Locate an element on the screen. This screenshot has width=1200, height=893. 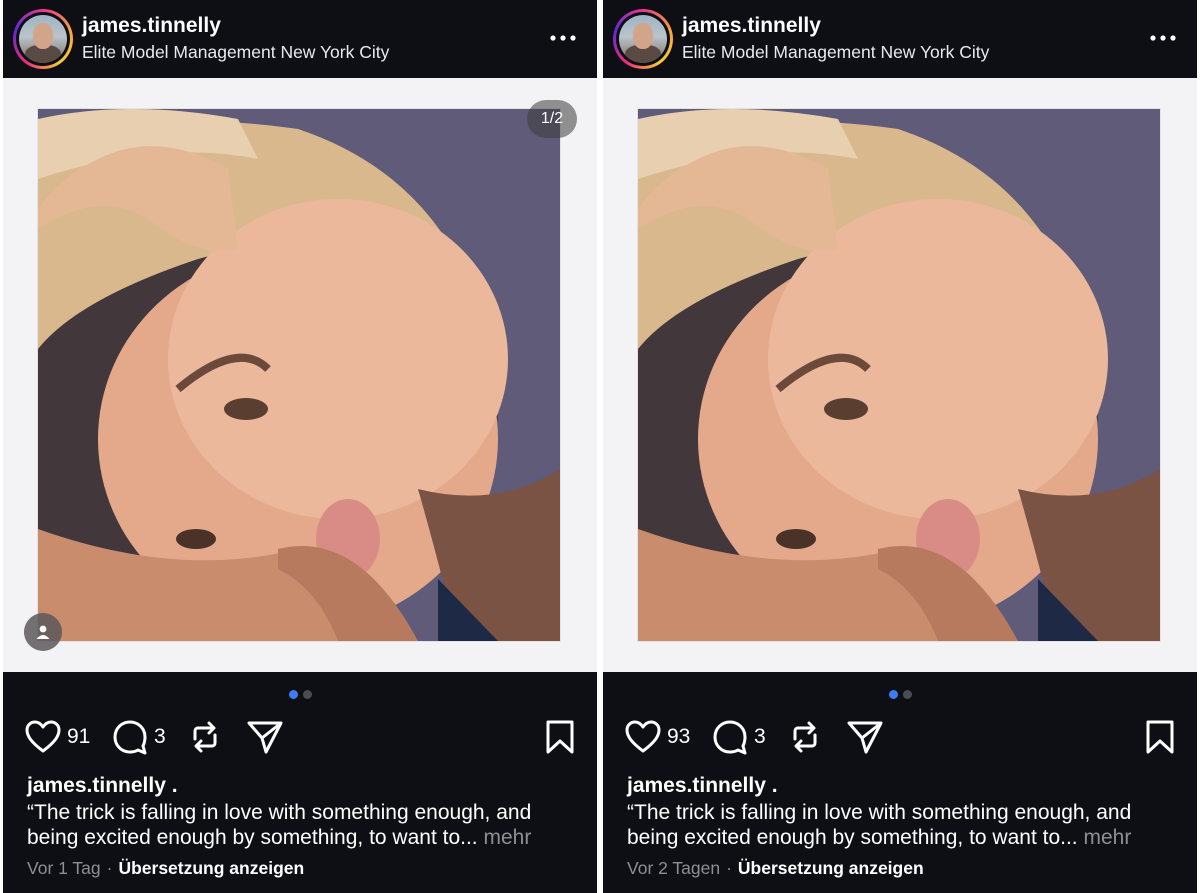
image-counter-badge: 1/2 is located at coordinates (552, 119).